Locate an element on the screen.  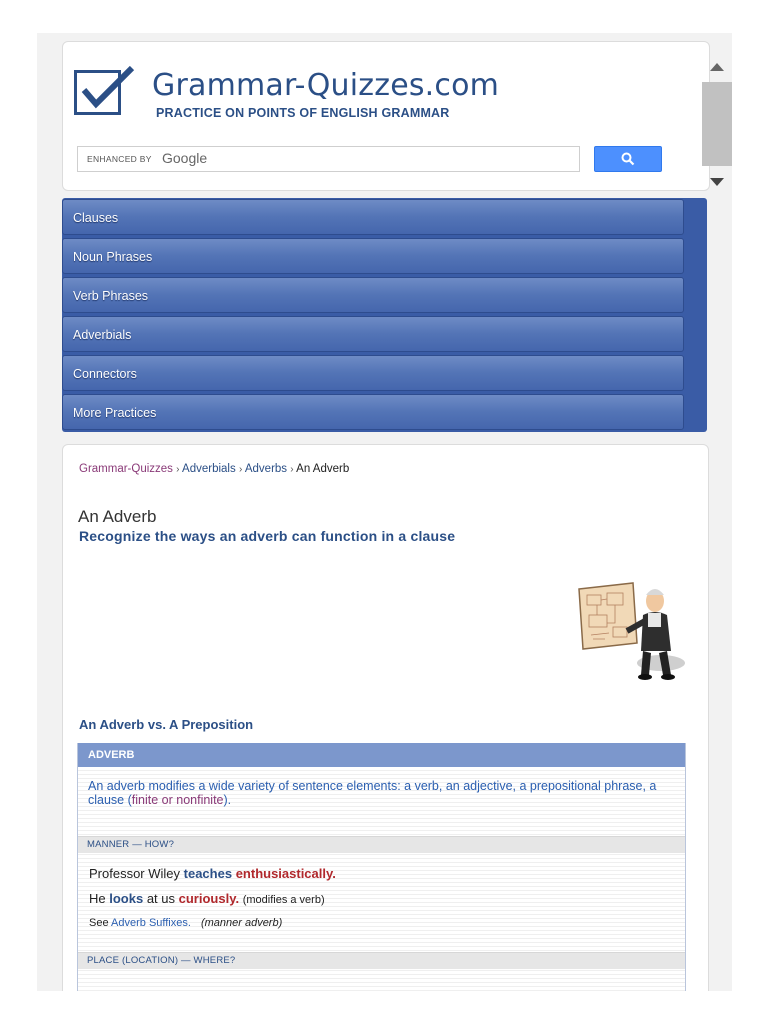
site-tagline: PRACTICE ON POINTS OF ENGLISH GRAMMAR is located at coordinates (303, 113).